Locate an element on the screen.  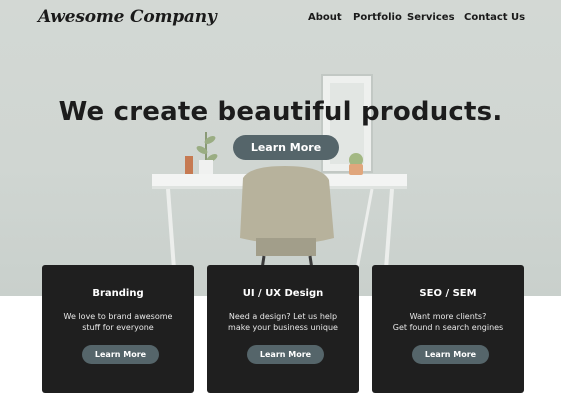
card-title: UI / UX Design is located at coordinates (283, 293).